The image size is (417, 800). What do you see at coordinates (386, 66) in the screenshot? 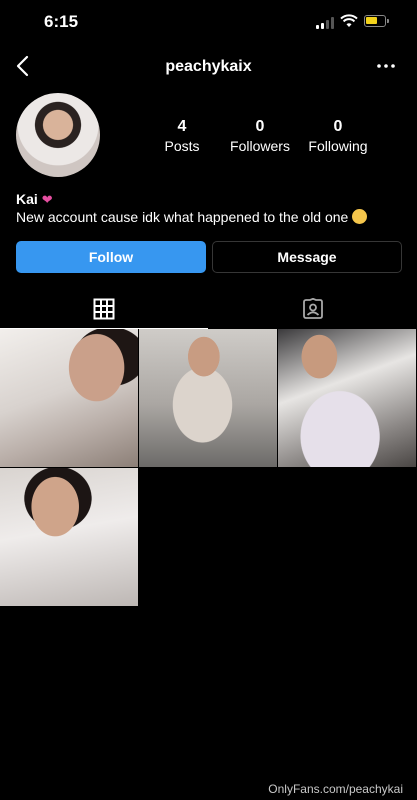
I see `more-options-icon` at bounding box center [386, 66].